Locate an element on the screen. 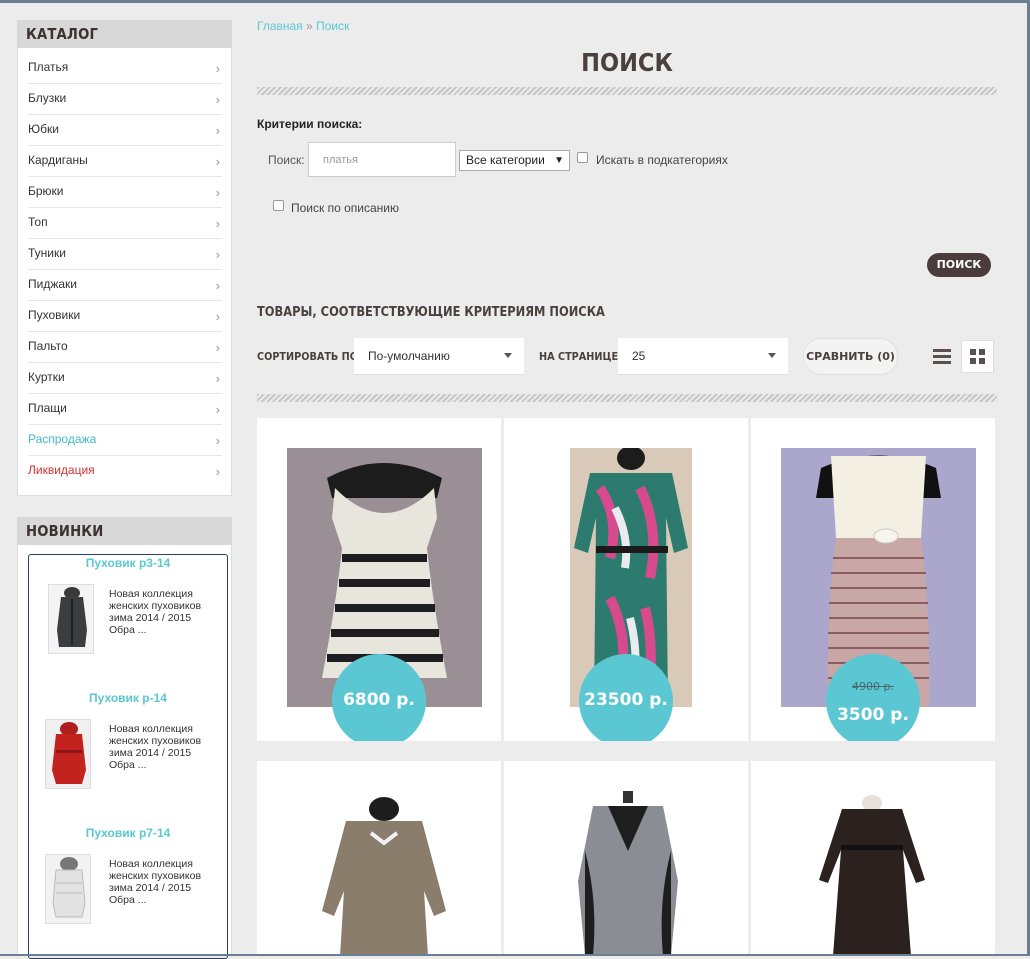 The height and width of the screenshot is (959, 1030). grid-view-icon is located at coordinates (977, 356).